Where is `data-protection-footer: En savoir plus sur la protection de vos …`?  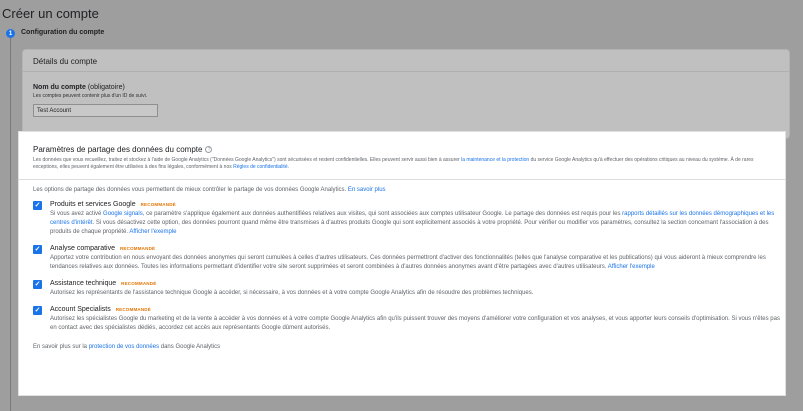
data-protection-footer: En savoir plus sur la protection de vos … is located at coordinates (402, 347).